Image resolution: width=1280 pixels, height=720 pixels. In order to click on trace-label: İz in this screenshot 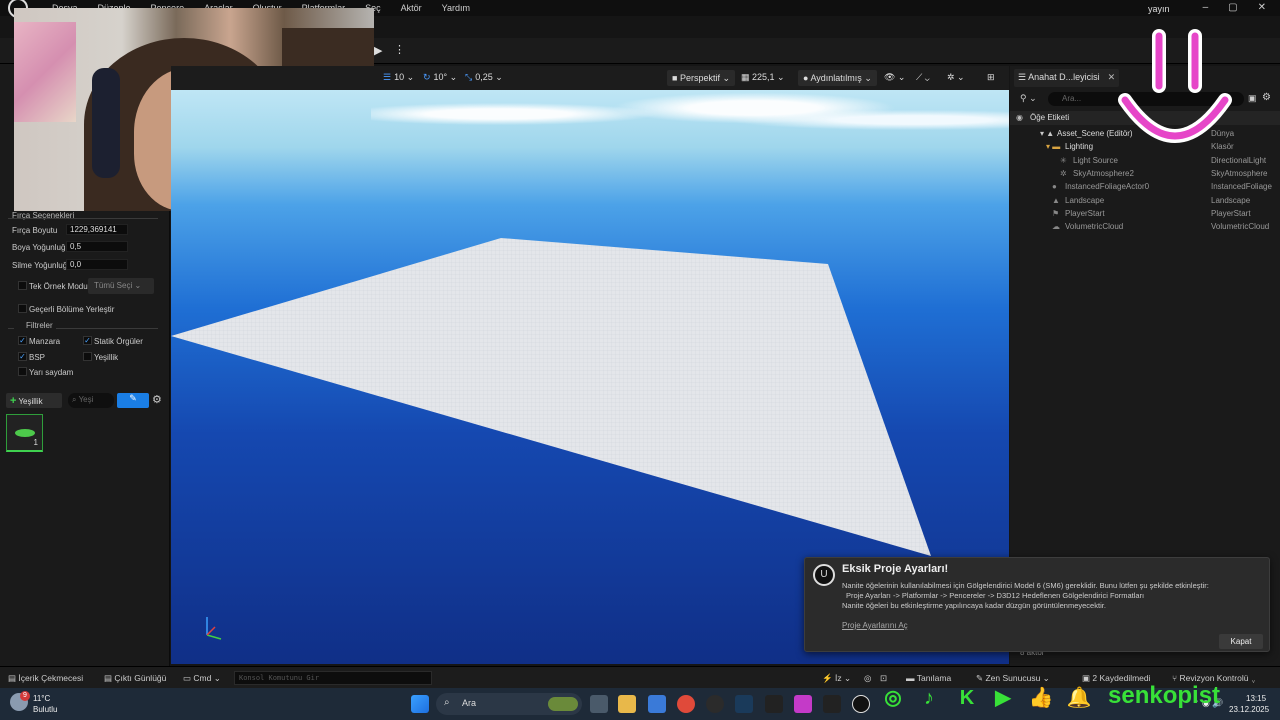, I will do `click(838, 678)`.